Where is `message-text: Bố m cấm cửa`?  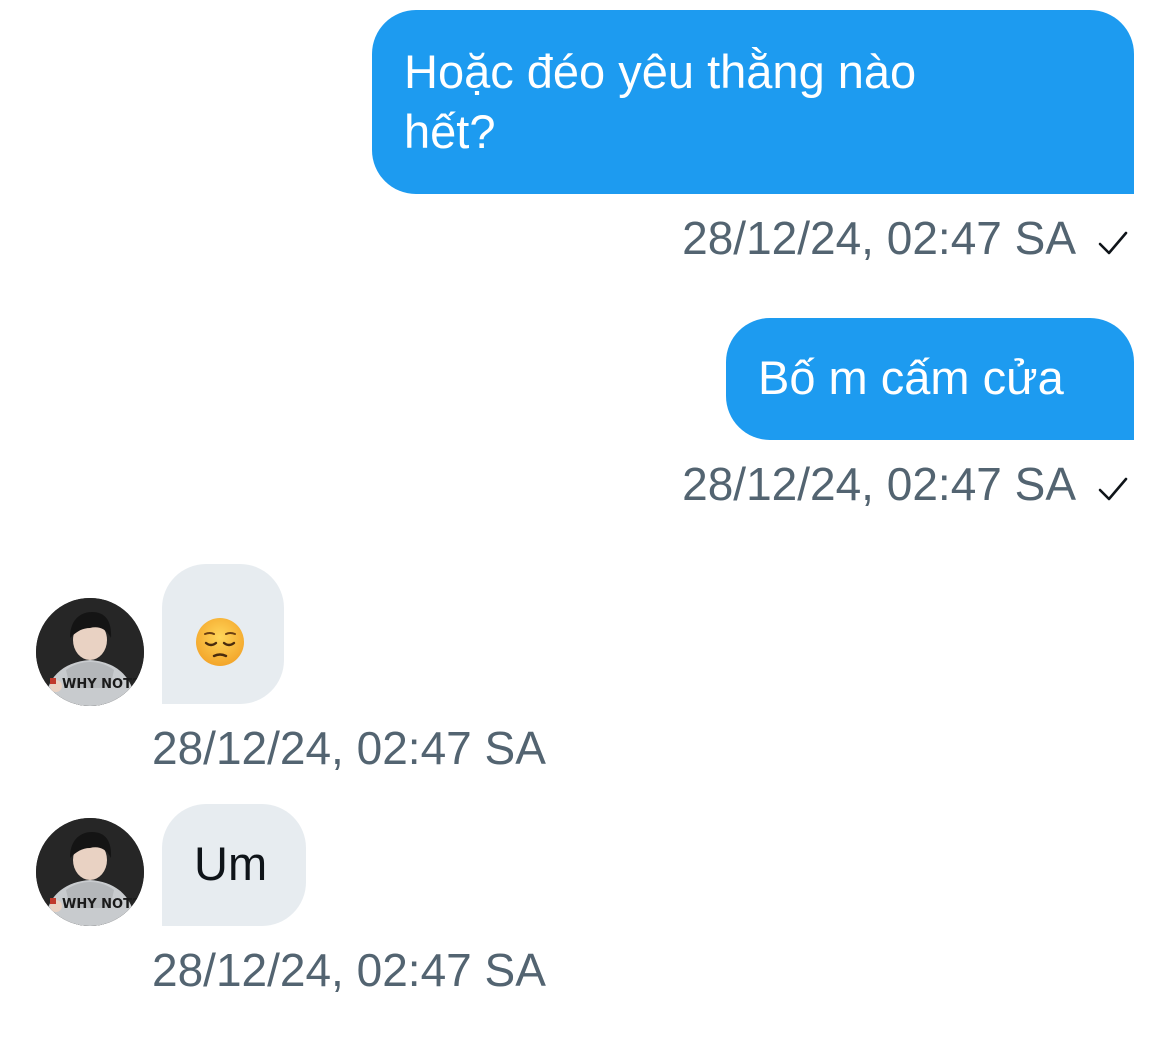 message-text: Bố m cấm cửa is located at coordinates (911, 377).